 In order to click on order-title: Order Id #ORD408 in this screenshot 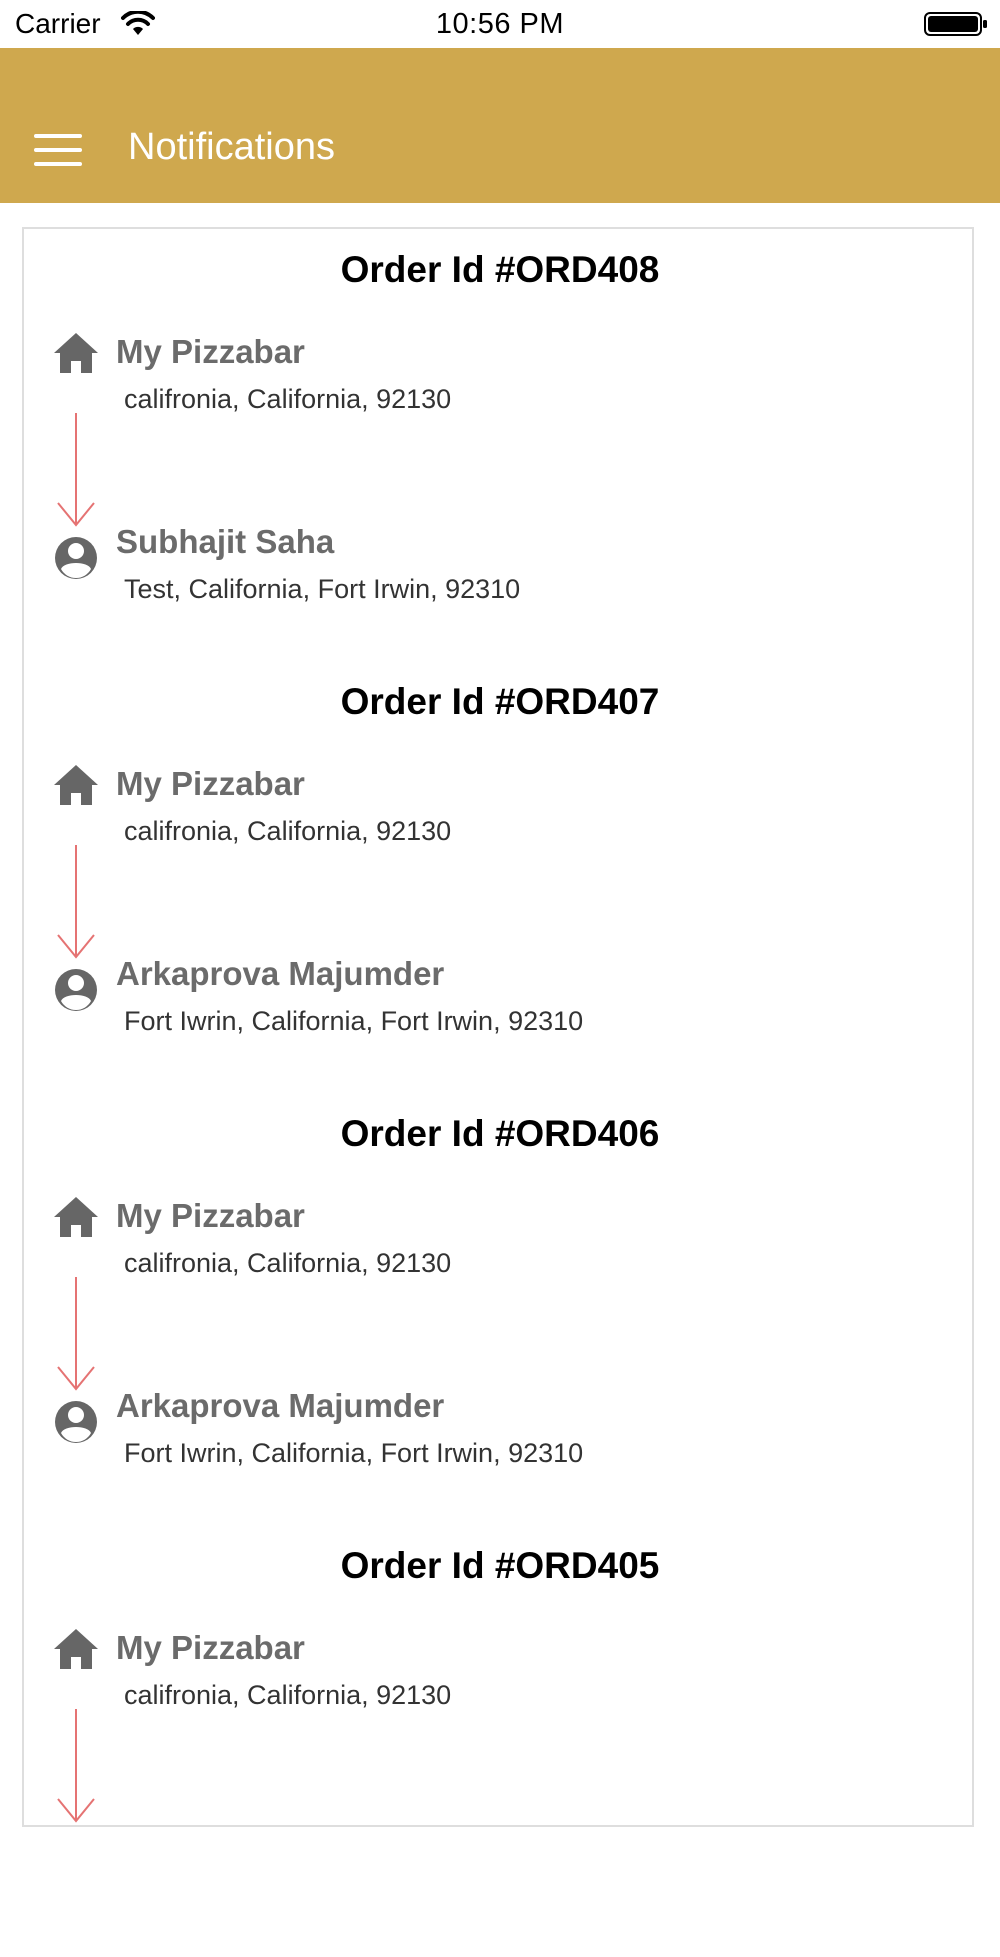, I will do `click(500, 269)`.